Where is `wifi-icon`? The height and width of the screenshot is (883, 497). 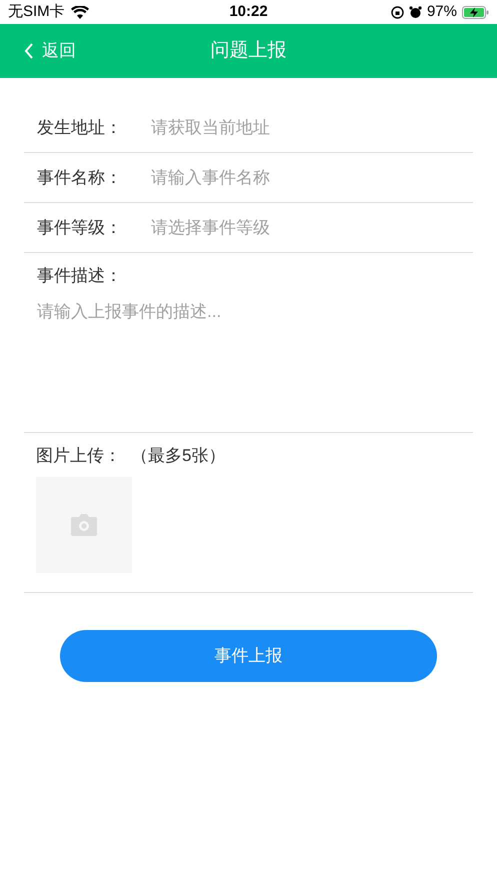 wifi-icon is located at coordinates (79, 12).